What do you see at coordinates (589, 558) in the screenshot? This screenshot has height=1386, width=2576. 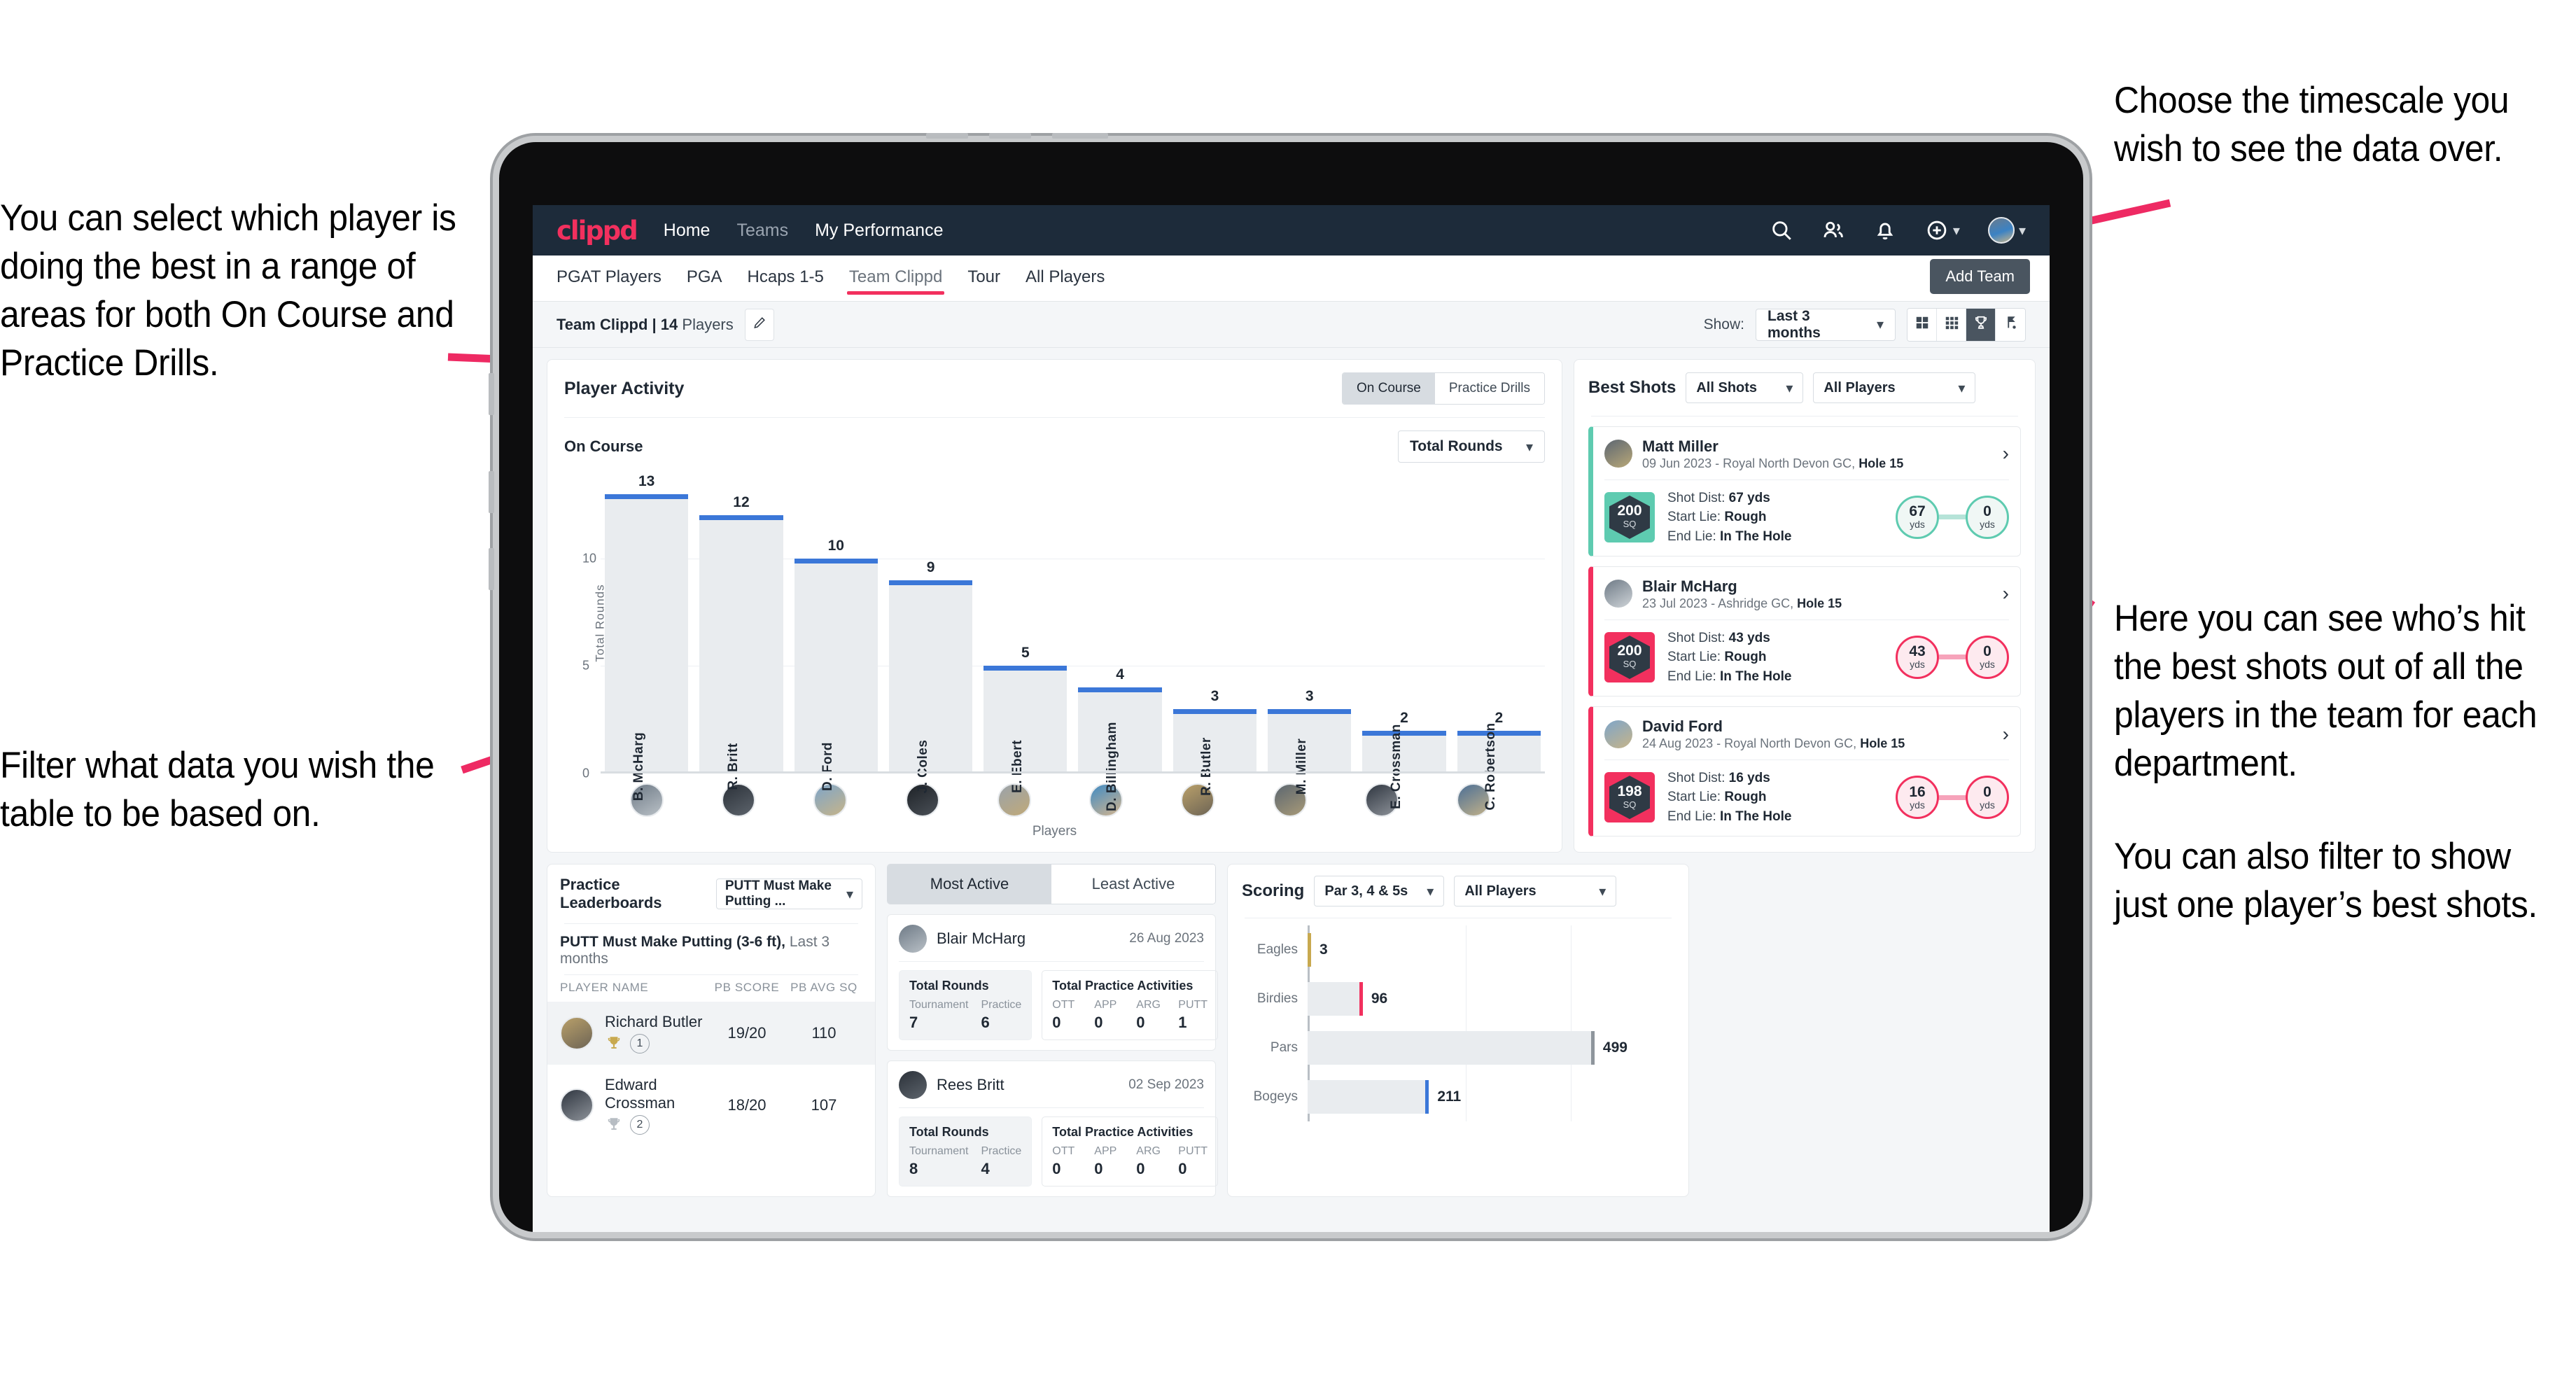 I see `chart-y-tick: 10` at bounding box center [589, 558].